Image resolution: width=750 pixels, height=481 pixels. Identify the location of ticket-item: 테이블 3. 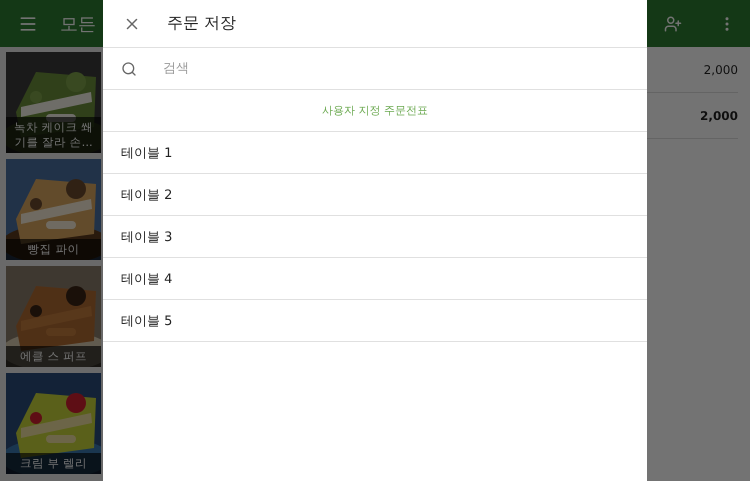
(375, 237).